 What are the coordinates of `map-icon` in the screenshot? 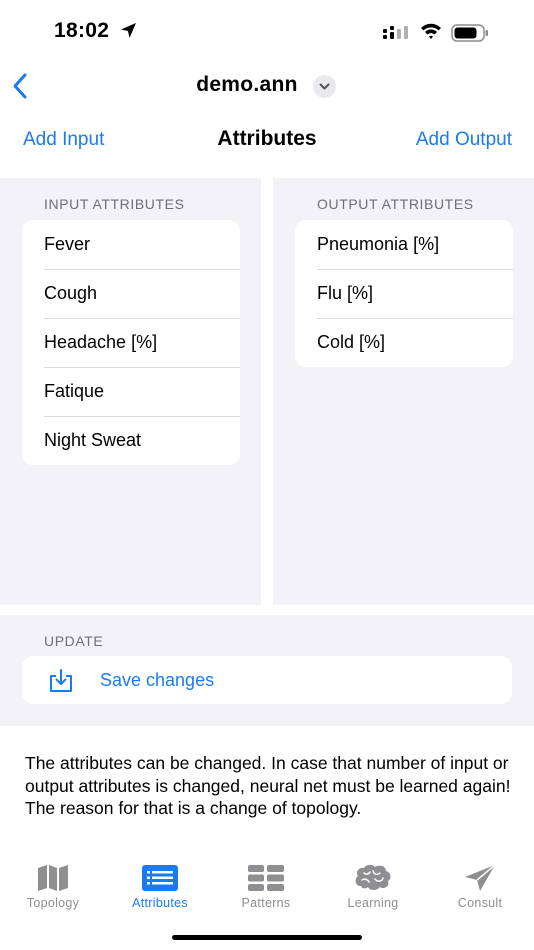 It's located at (53, 878).